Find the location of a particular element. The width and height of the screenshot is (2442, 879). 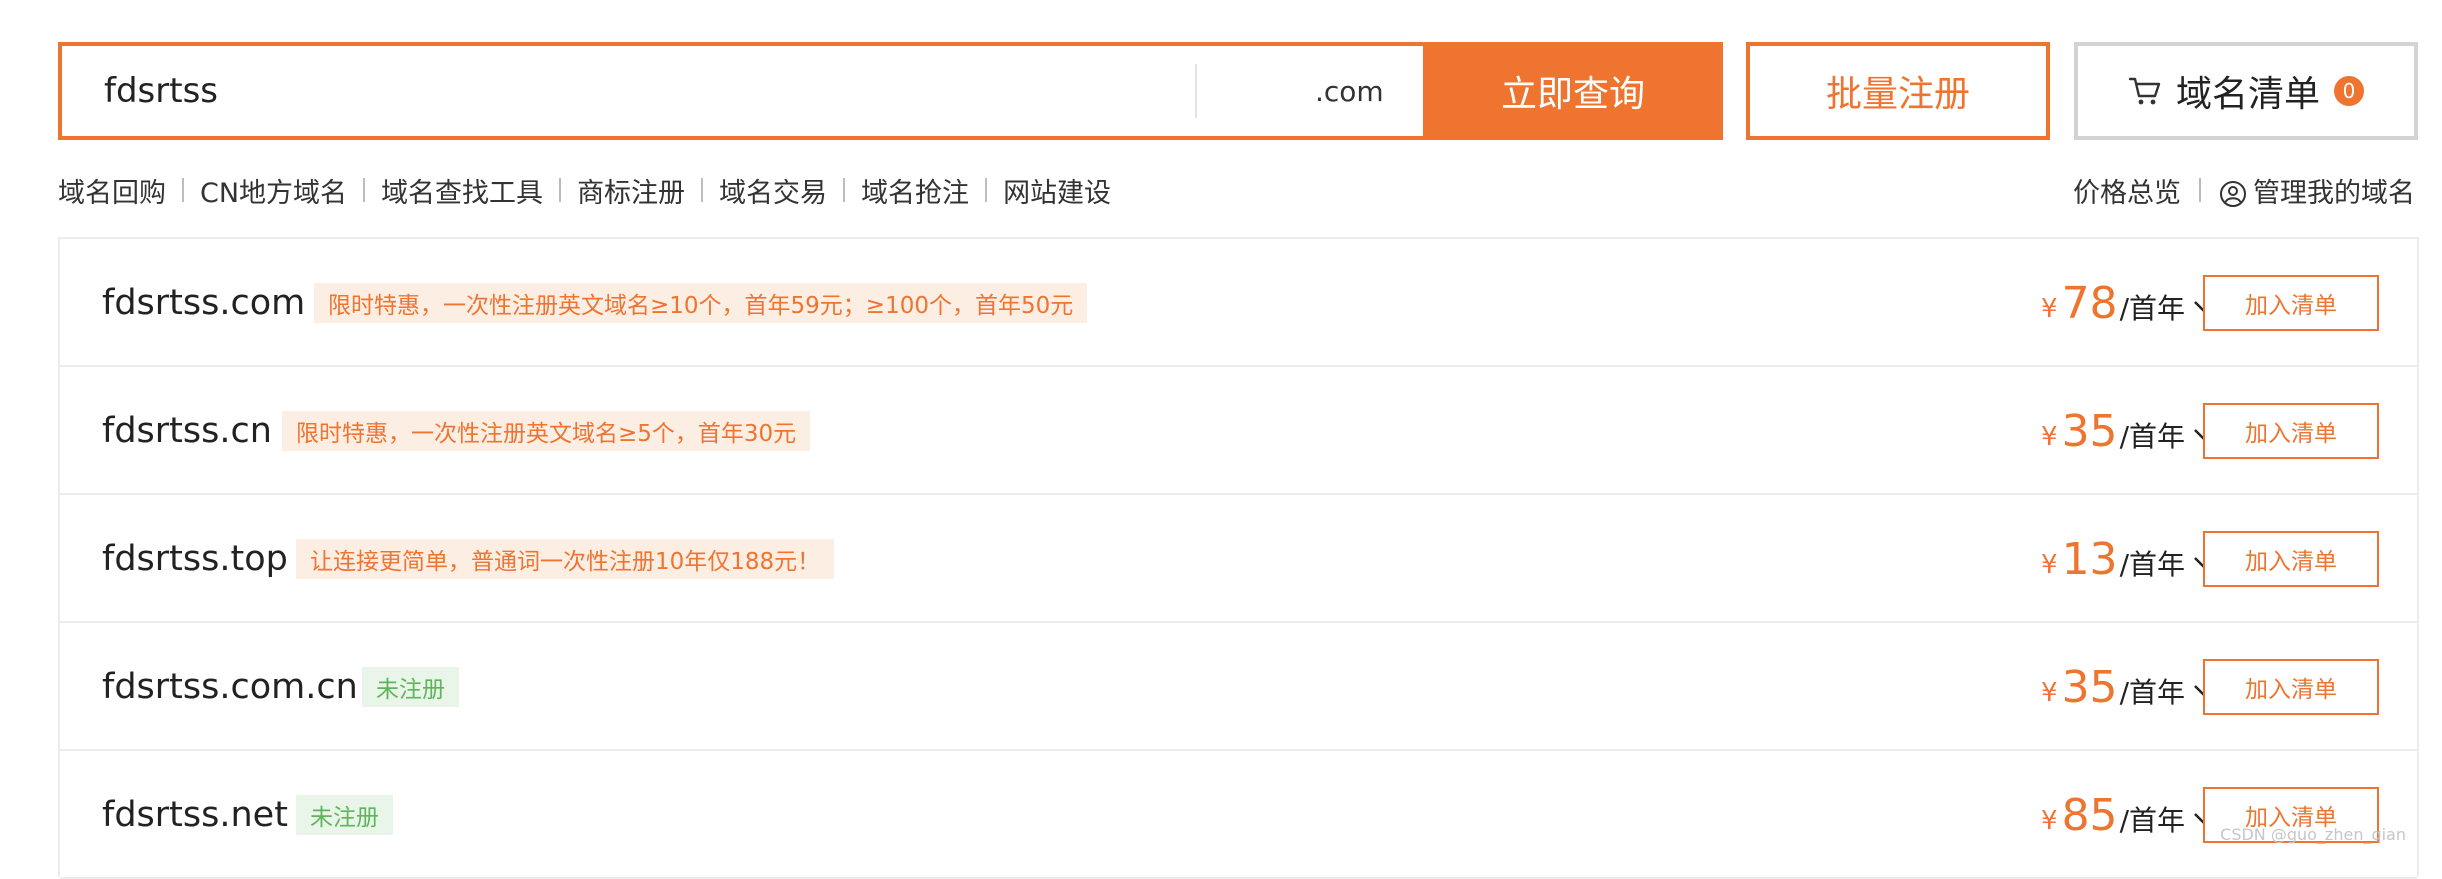

nav-link-domain-finder-tool: 域名查找工具 is located at coordinates (462, 190).